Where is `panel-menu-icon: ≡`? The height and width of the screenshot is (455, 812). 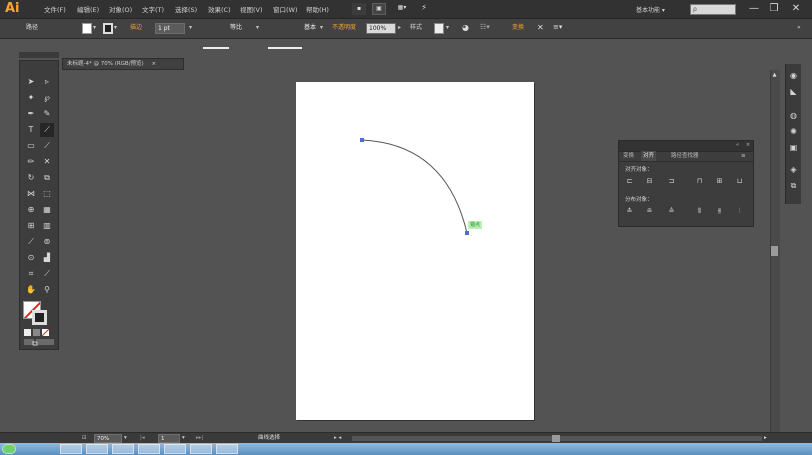 panel-menu-icon: ≡ is located at coordinates (743, 156).